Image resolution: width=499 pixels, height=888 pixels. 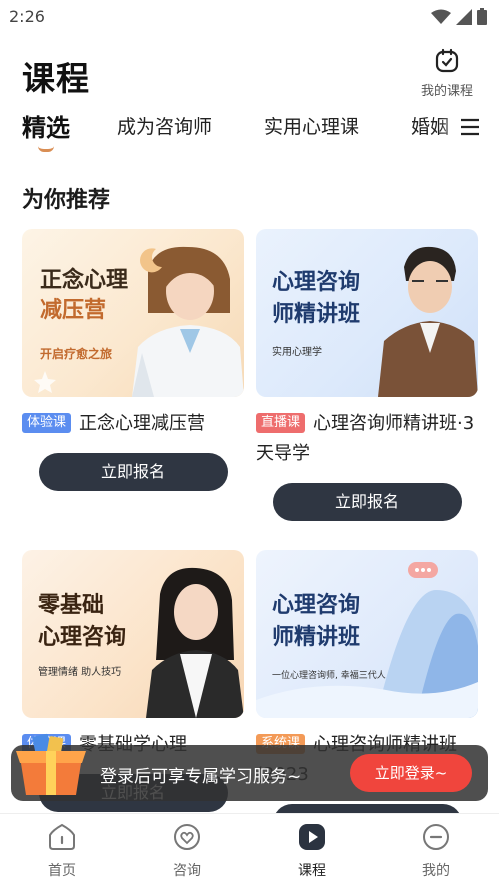 What do you see at coordinates (84, 280) in the screenshot?
I see `banner-line1: 正念心理` at bounding box center [84, 280].